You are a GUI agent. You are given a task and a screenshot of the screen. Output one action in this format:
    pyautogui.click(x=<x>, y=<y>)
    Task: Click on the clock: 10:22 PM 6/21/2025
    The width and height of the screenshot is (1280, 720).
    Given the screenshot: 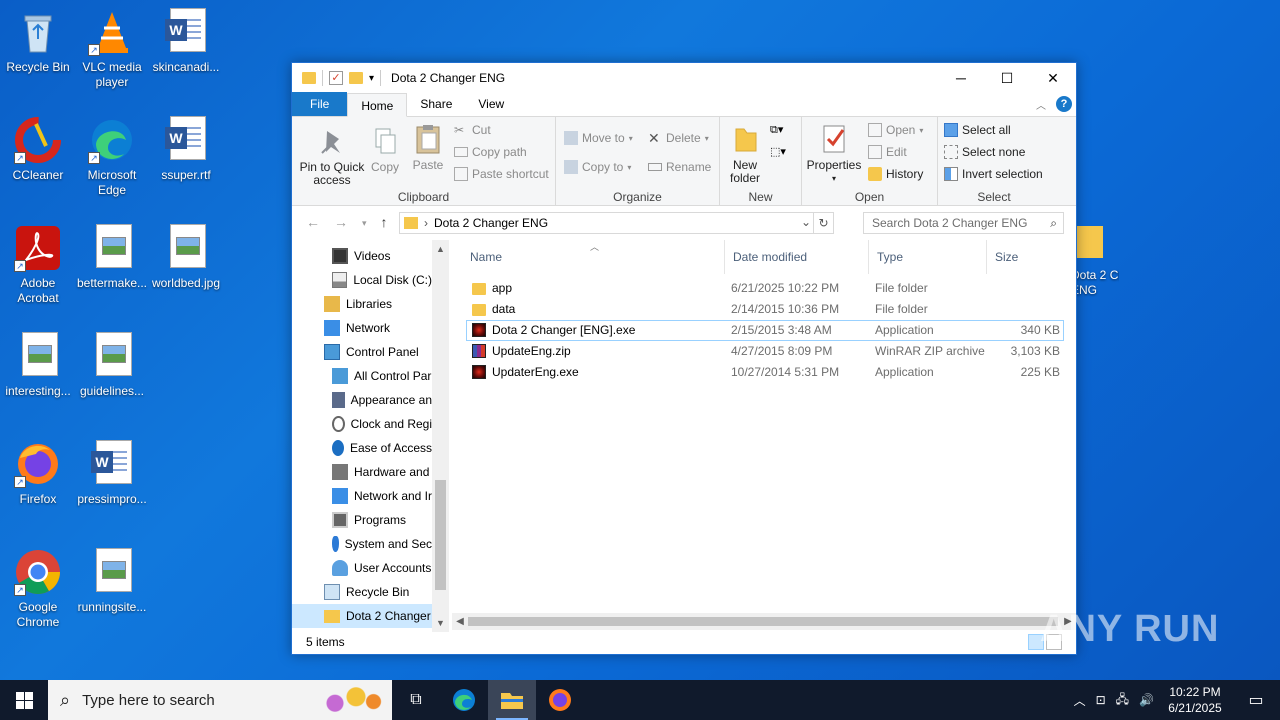 What is the action you would take?
    pyautogui.click(x=1195, y=700)
    